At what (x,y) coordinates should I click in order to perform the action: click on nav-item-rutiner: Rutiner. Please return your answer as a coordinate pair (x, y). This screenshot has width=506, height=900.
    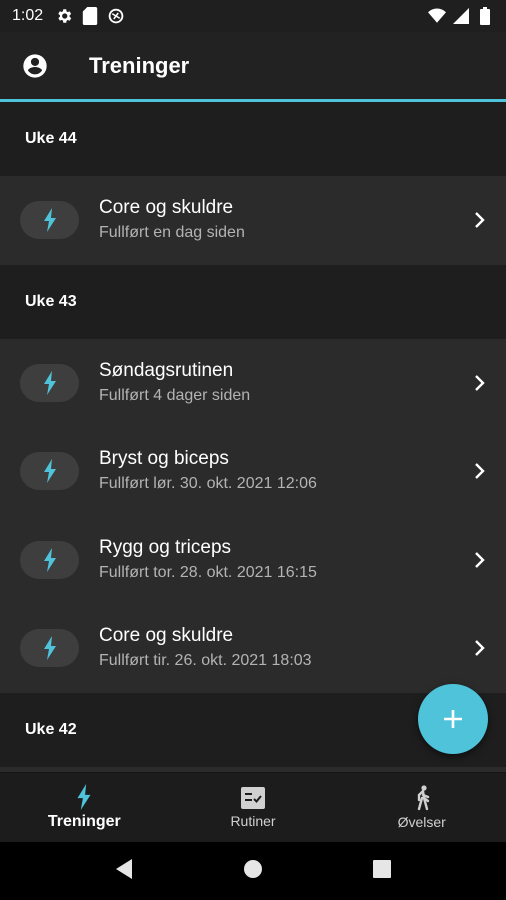
    Looking at the image, I should click on (253, 807).